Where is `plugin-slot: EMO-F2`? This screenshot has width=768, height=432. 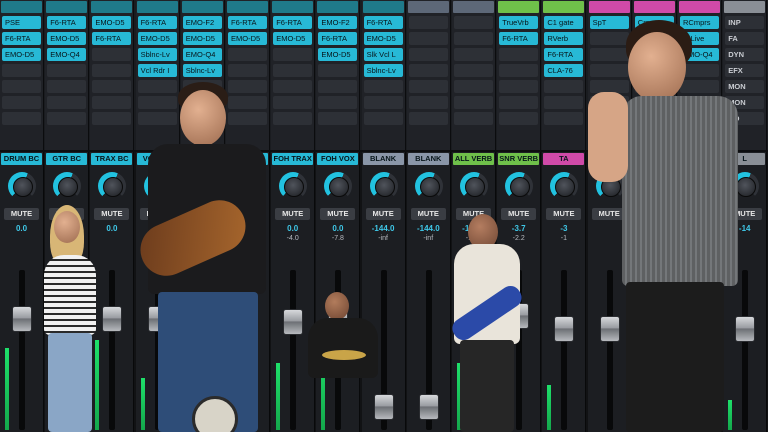 plugin-slot: EMO-F2 is located at coordinates (338, 22).